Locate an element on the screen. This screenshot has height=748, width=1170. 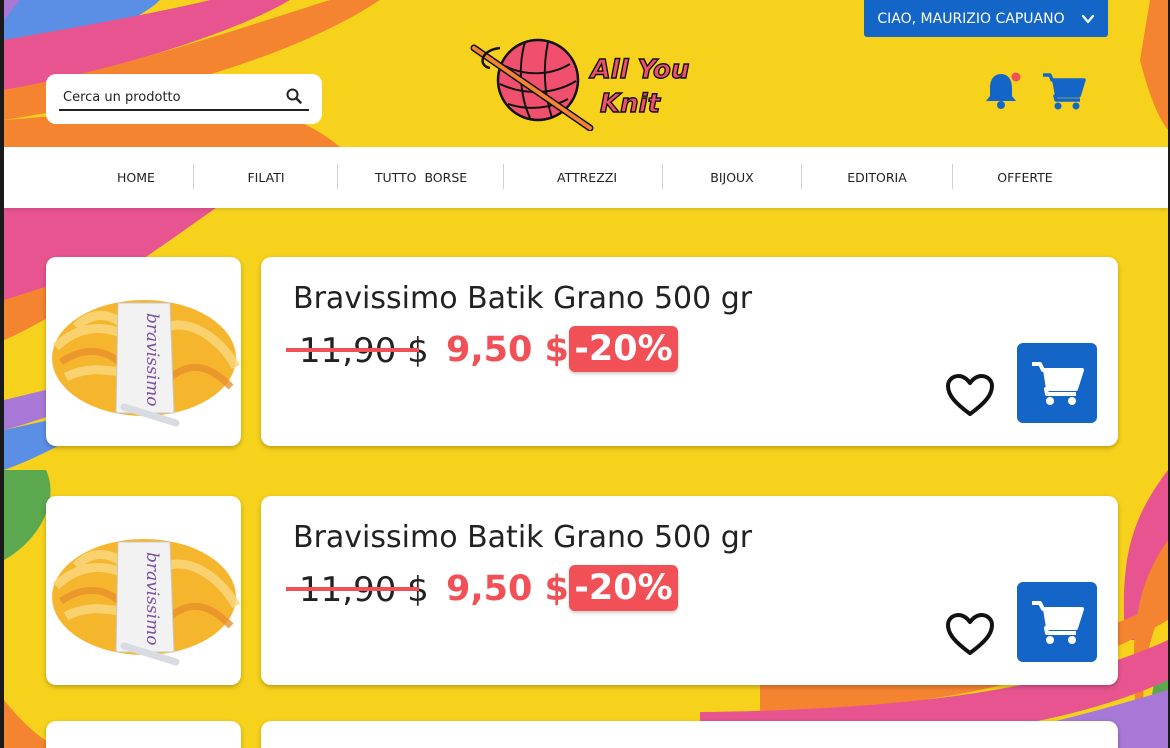
notification-dot is located at coordinates (1016, 77).